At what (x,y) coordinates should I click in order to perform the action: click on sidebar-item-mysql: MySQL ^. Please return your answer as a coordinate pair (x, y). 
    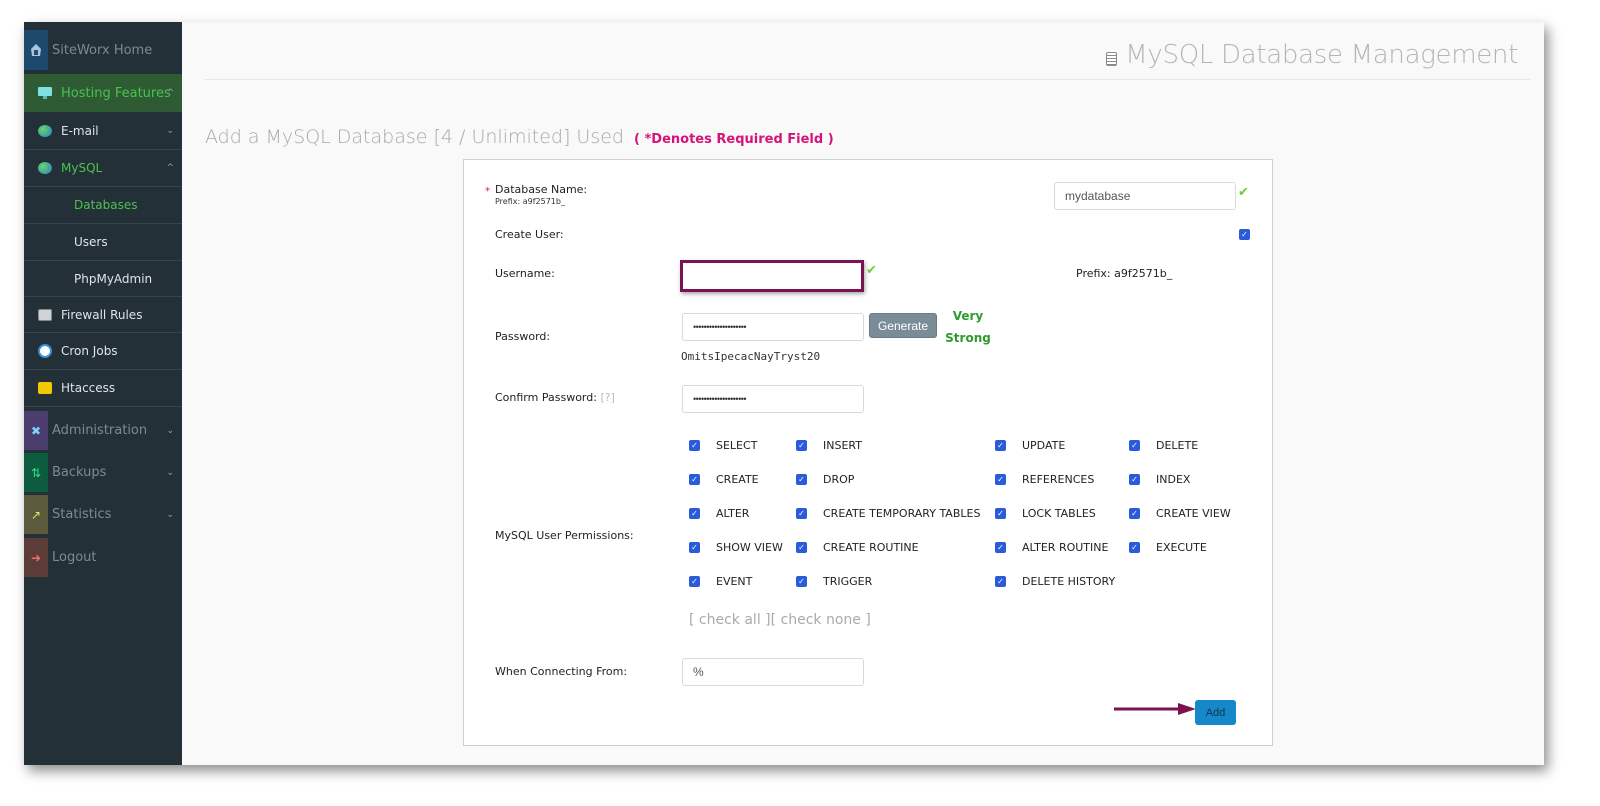
    Looking at the image, I should click on (103, 168).